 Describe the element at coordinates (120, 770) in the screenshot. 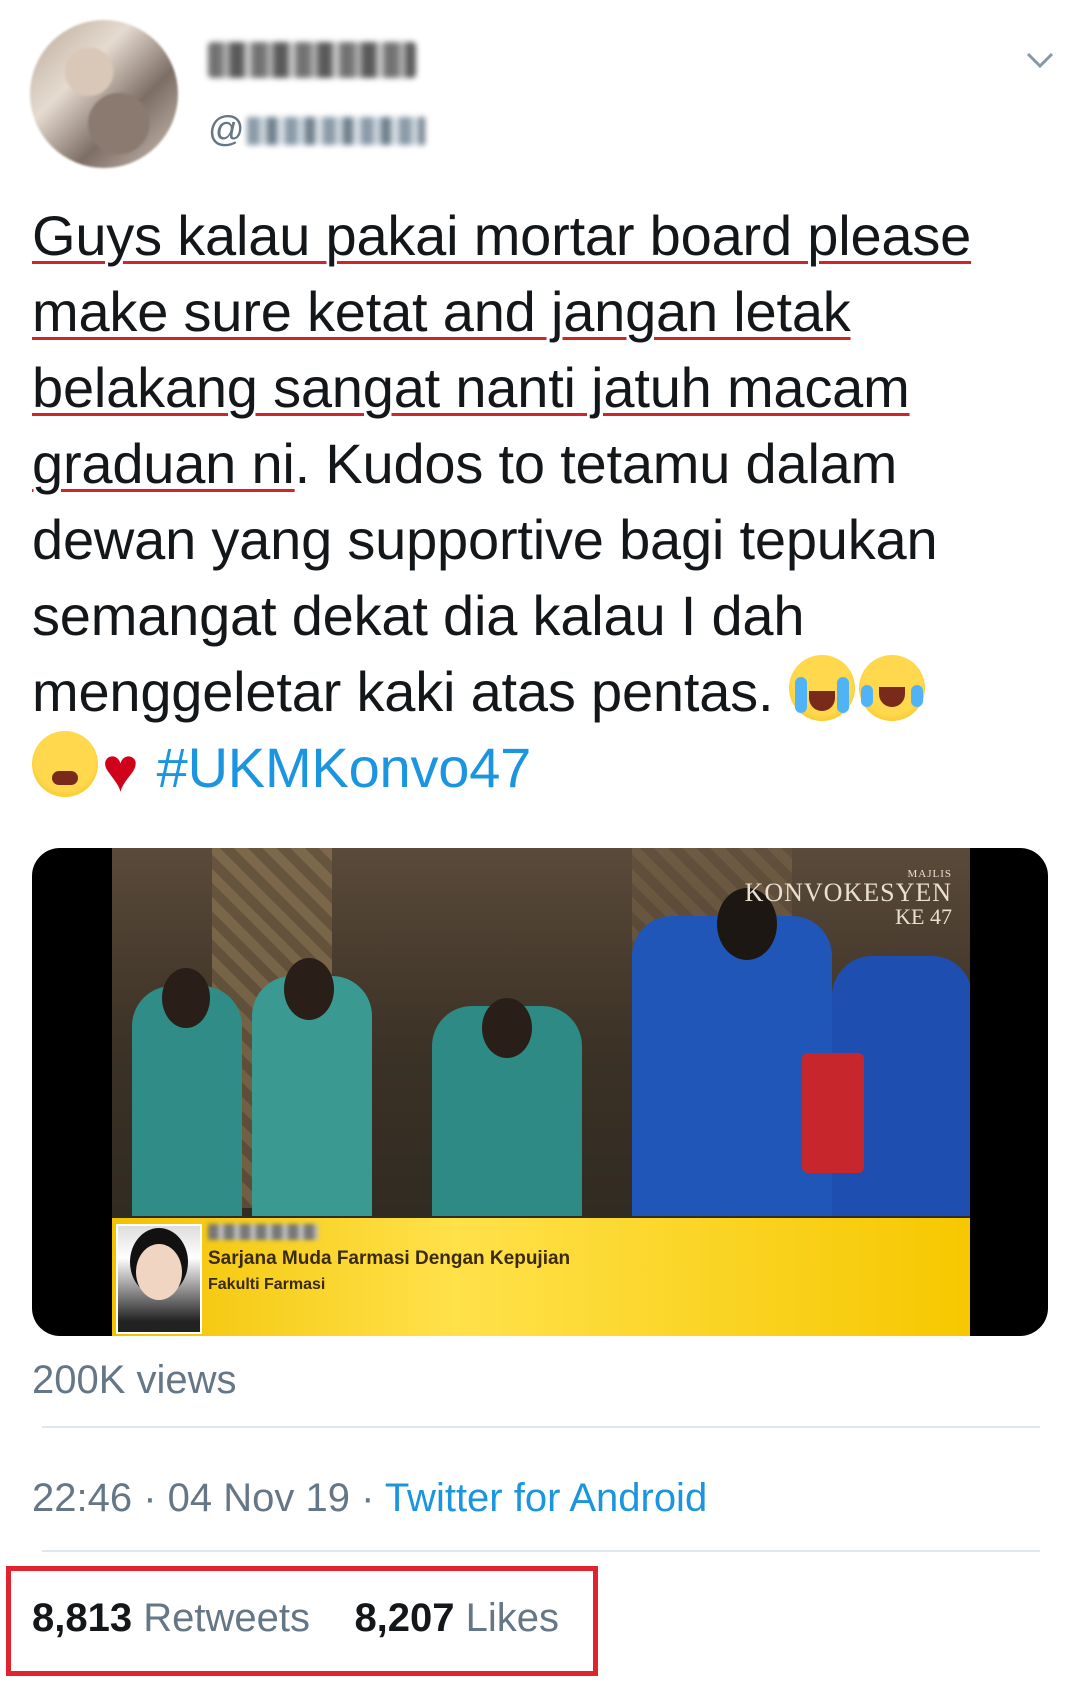

I see `red-heart-icon: ♥` at that location.